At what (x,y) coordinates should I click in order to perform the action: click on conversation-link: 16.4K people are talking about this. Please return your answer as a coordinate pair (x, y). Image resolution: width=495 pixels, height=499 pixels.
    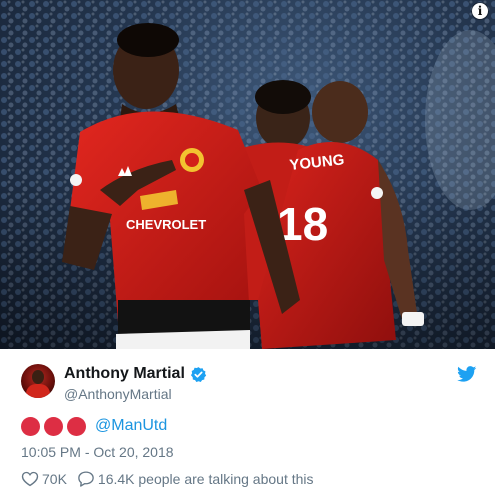
    Looking at the image, I should click on (195, 478).